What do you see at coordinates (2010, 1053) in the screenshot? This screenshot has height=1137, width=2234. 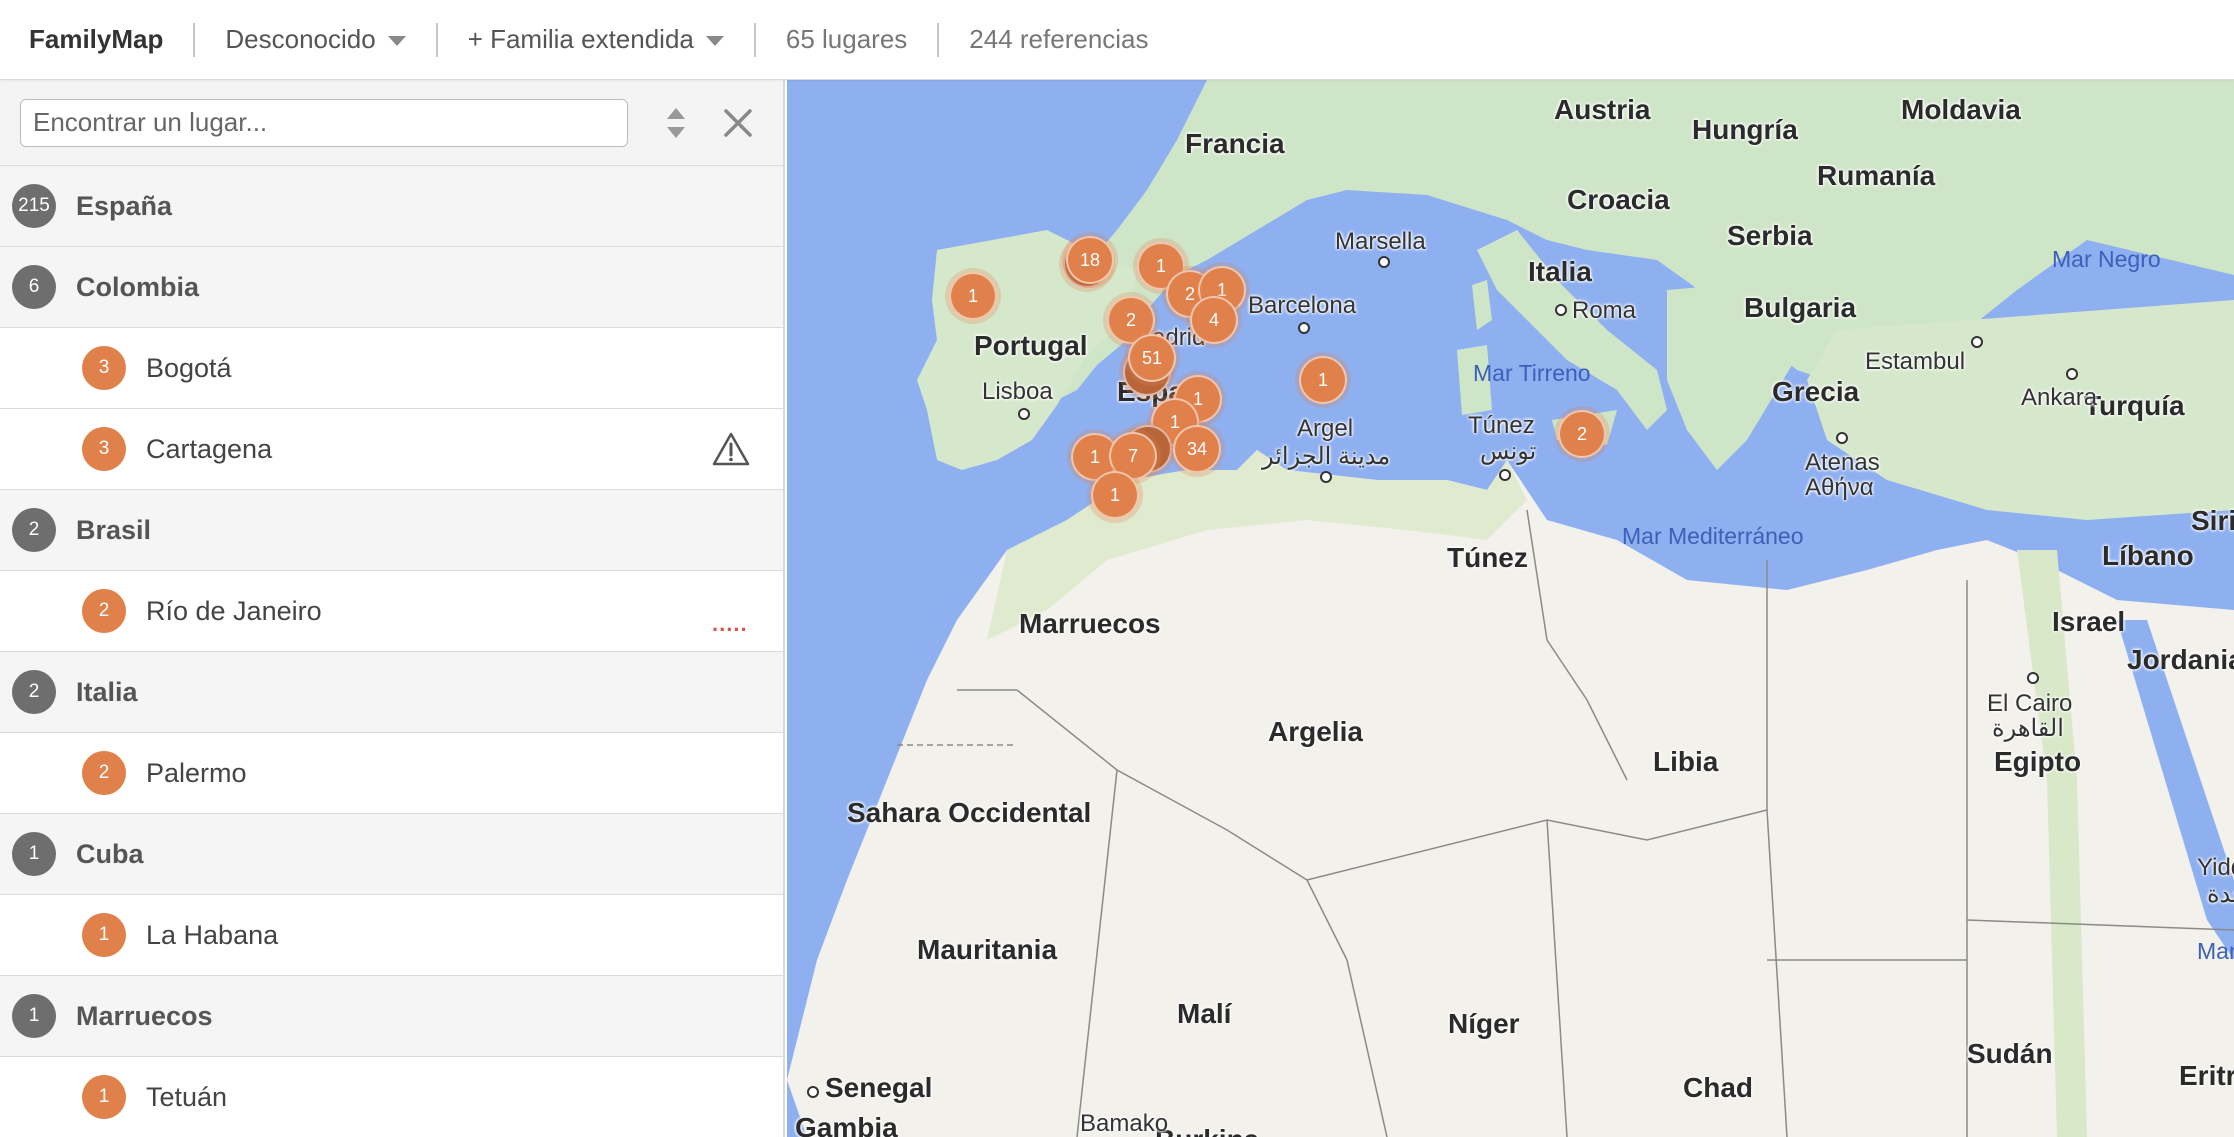 I see `map-label-sudan: Sudán` at bounding box center [2010, 1053].